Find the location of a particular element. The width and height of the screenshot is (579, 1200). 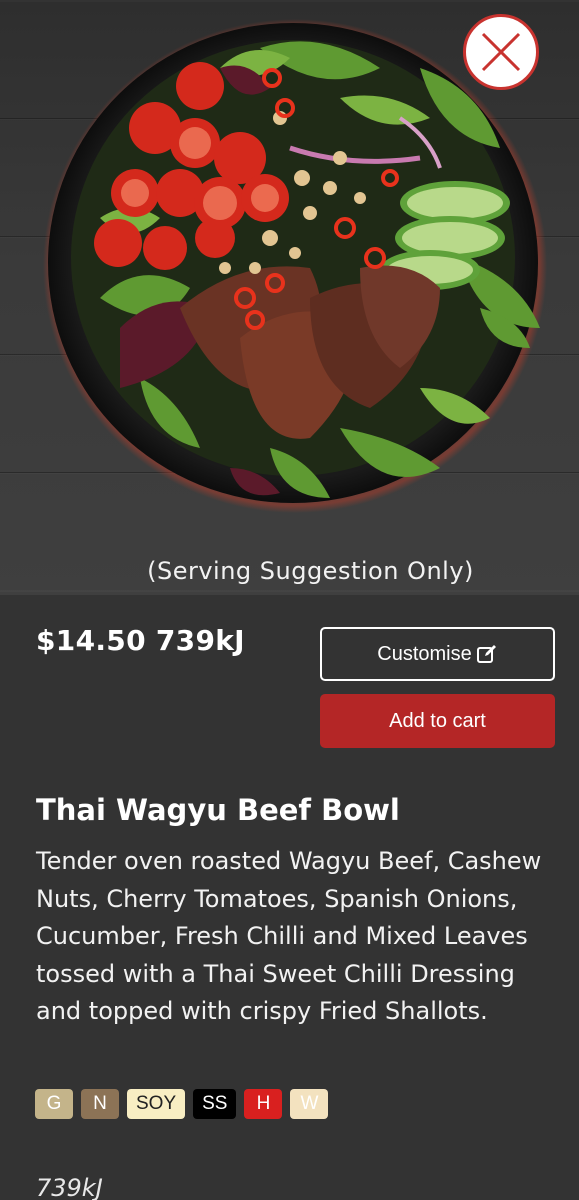

energy-footer: 739kJ is located at coordinates (69, 1187).